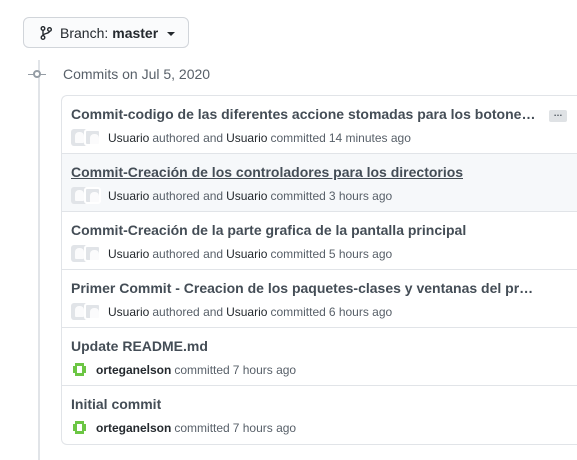 This screenshot has width=577, height=460. I want to click on commit-dot-icon, so click(37, 74).